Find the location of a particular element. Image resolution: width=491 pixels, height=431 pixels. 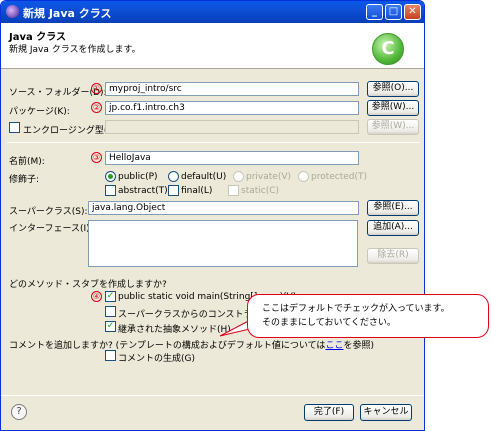

marker-2: ② is located at coordinates (96, 107).